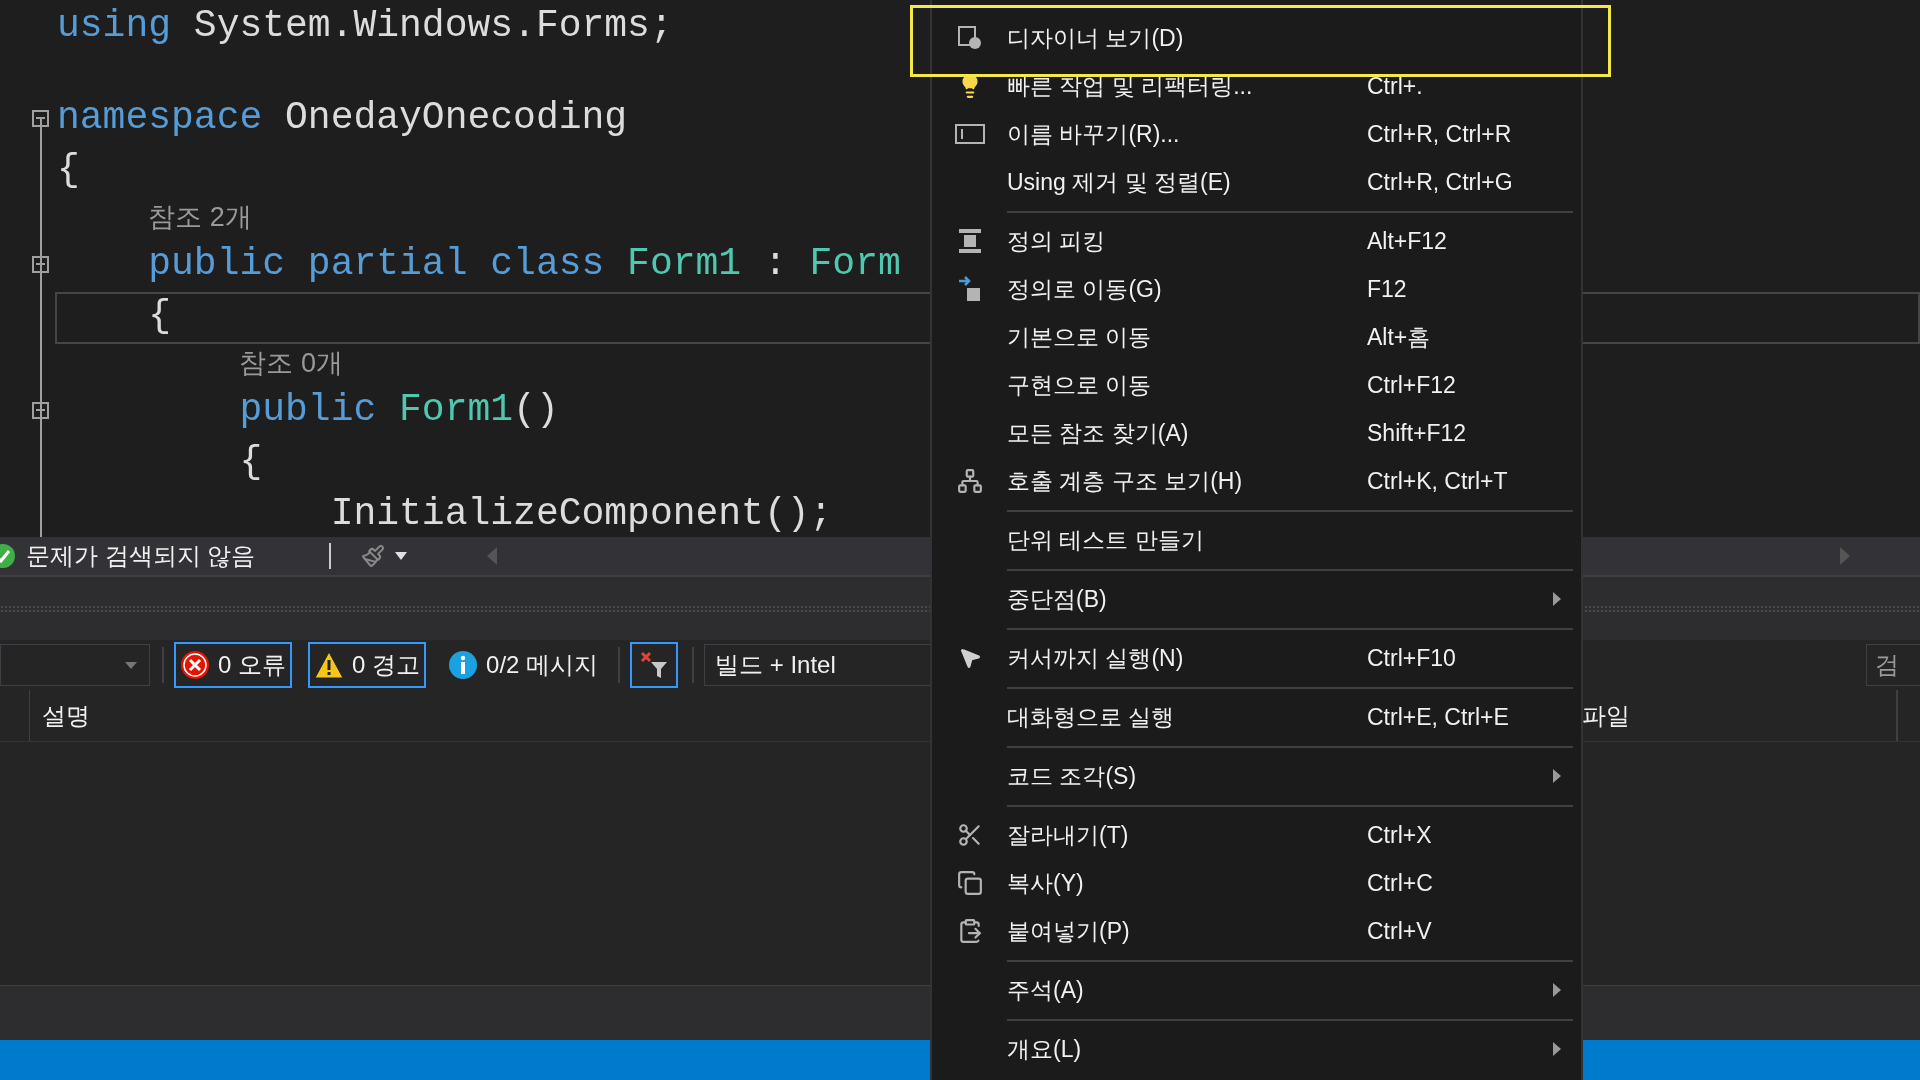 Image resolution: width=1920 pixels, height=1080 pixels. Describe the element at coordinates (1256, 337) in the screenshot. I see `menu-item: 기본으로 이동 Alt+홈` at that location.